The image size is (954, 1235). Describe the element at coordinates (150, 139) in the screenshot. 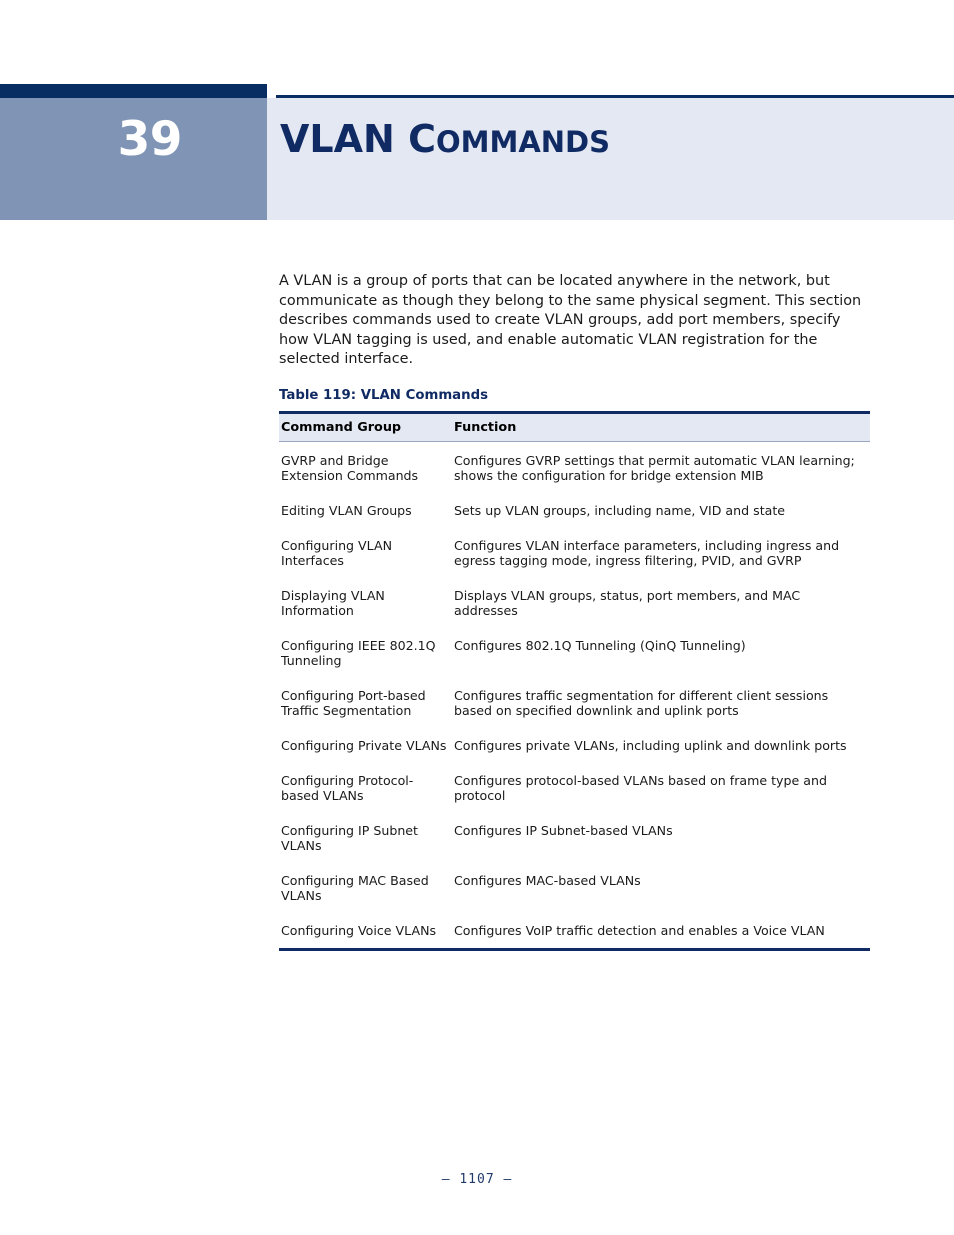

I see `chapter-number: 39` at that location.